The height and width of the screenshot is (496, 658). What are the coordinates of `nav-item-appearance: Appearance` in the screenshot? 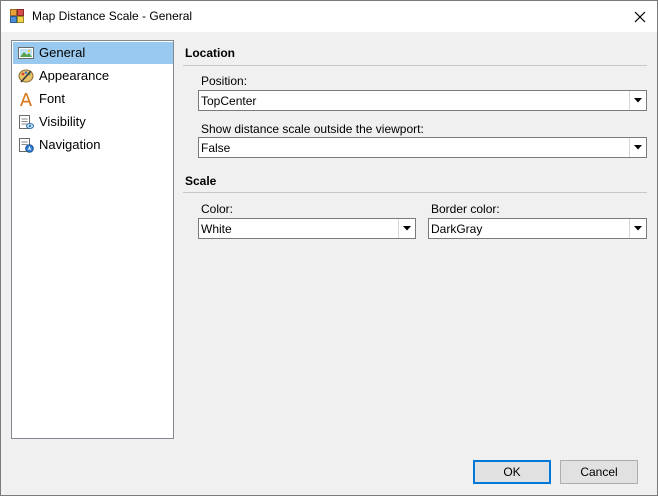 It's located at (93, 76).